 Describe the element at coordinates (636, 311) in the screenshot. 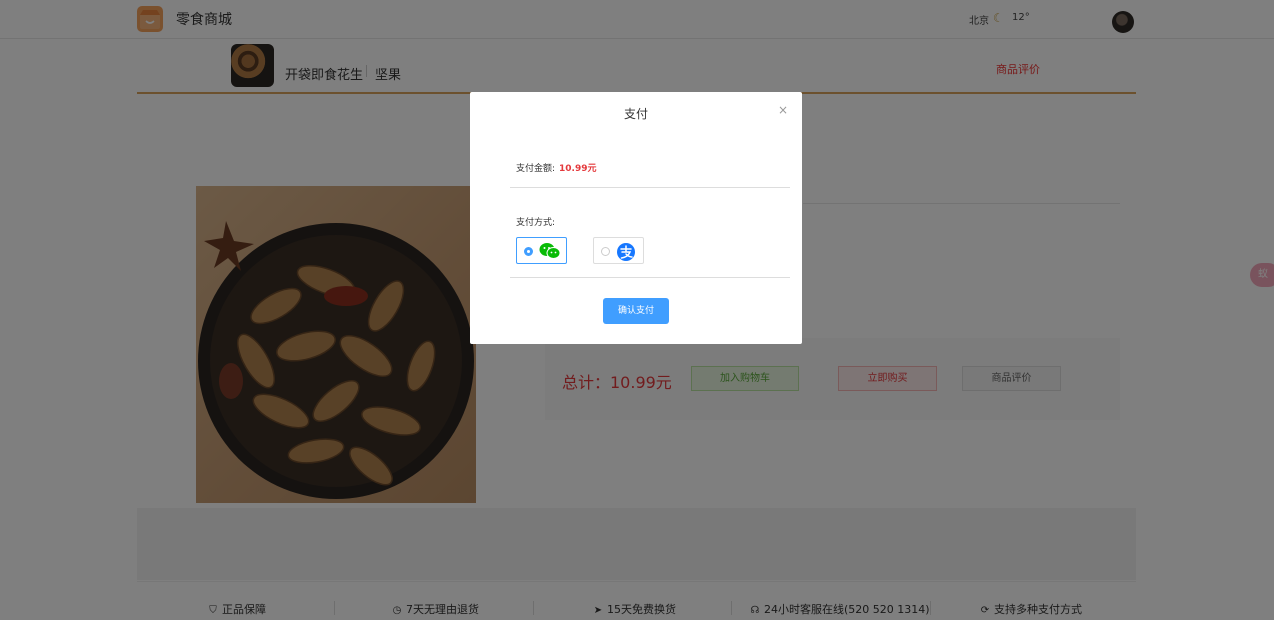

I see `confirm-payment-button: 确认支付` at that location.